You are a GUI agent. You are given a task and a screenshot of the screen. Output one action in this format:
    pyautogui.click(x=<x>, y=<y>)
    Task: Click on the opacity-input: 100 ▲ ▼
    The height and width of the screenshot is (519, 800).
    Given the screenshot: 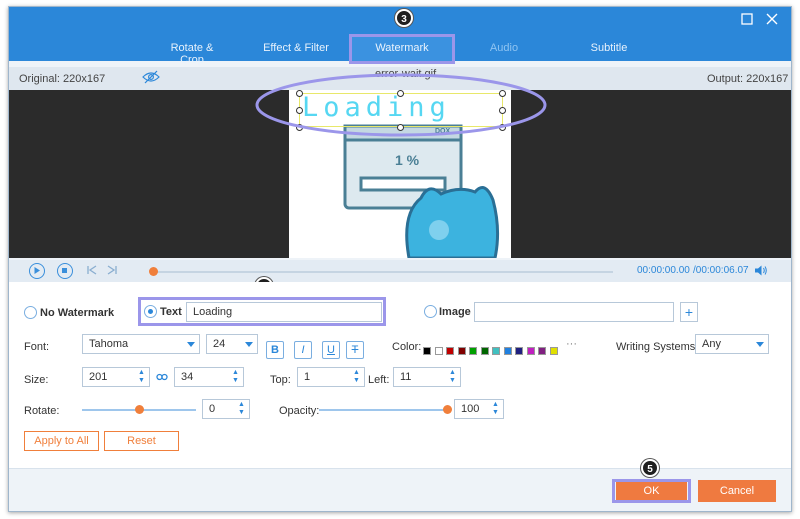 What is the action you would take?
    pyautogui.click(x=479, y=409)
    